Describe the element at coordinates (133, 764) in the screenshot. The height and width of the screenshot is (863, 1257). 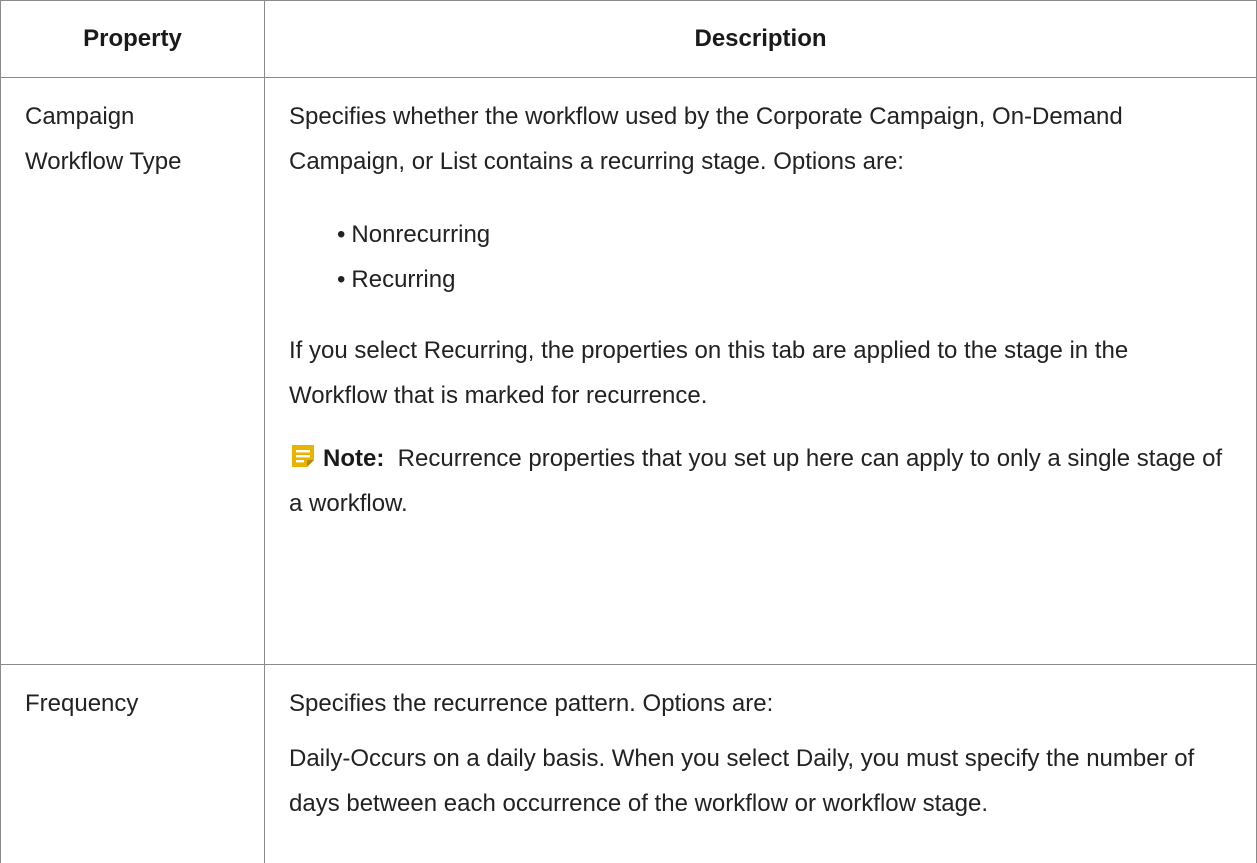
I see `property-cell: Frequency` at that location.